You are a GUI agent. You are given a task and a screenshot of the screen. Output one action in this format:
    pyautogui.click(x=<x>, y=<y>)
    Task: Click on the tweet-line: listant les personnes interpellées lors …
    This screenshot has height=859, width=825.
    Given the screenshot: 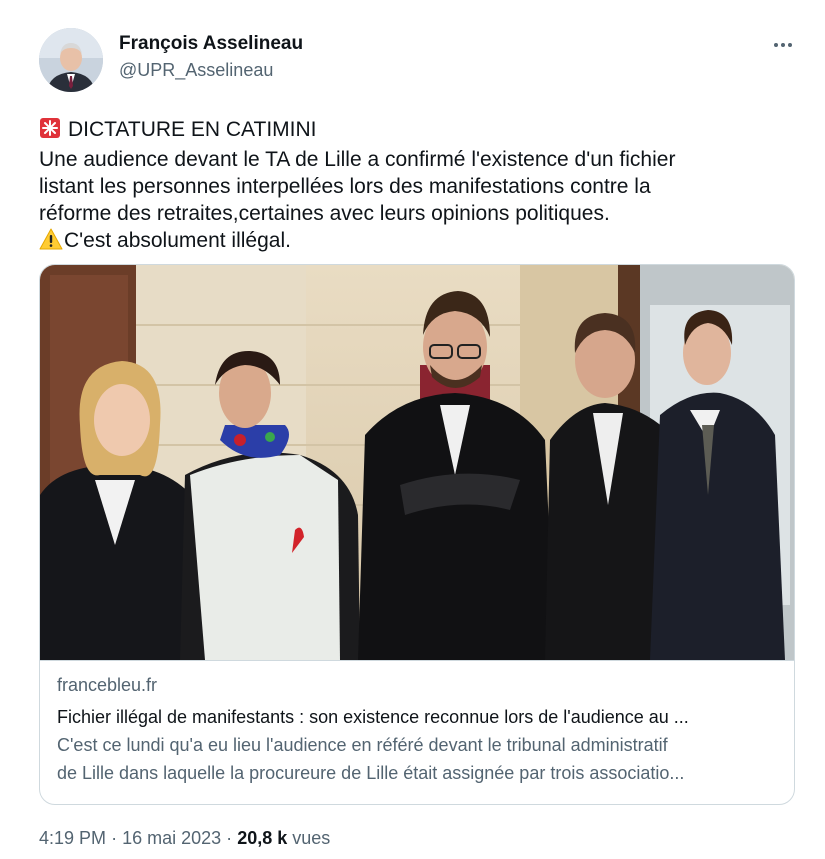 What is the action you would take?
    pyautogui.click(x=345, y=186)
    